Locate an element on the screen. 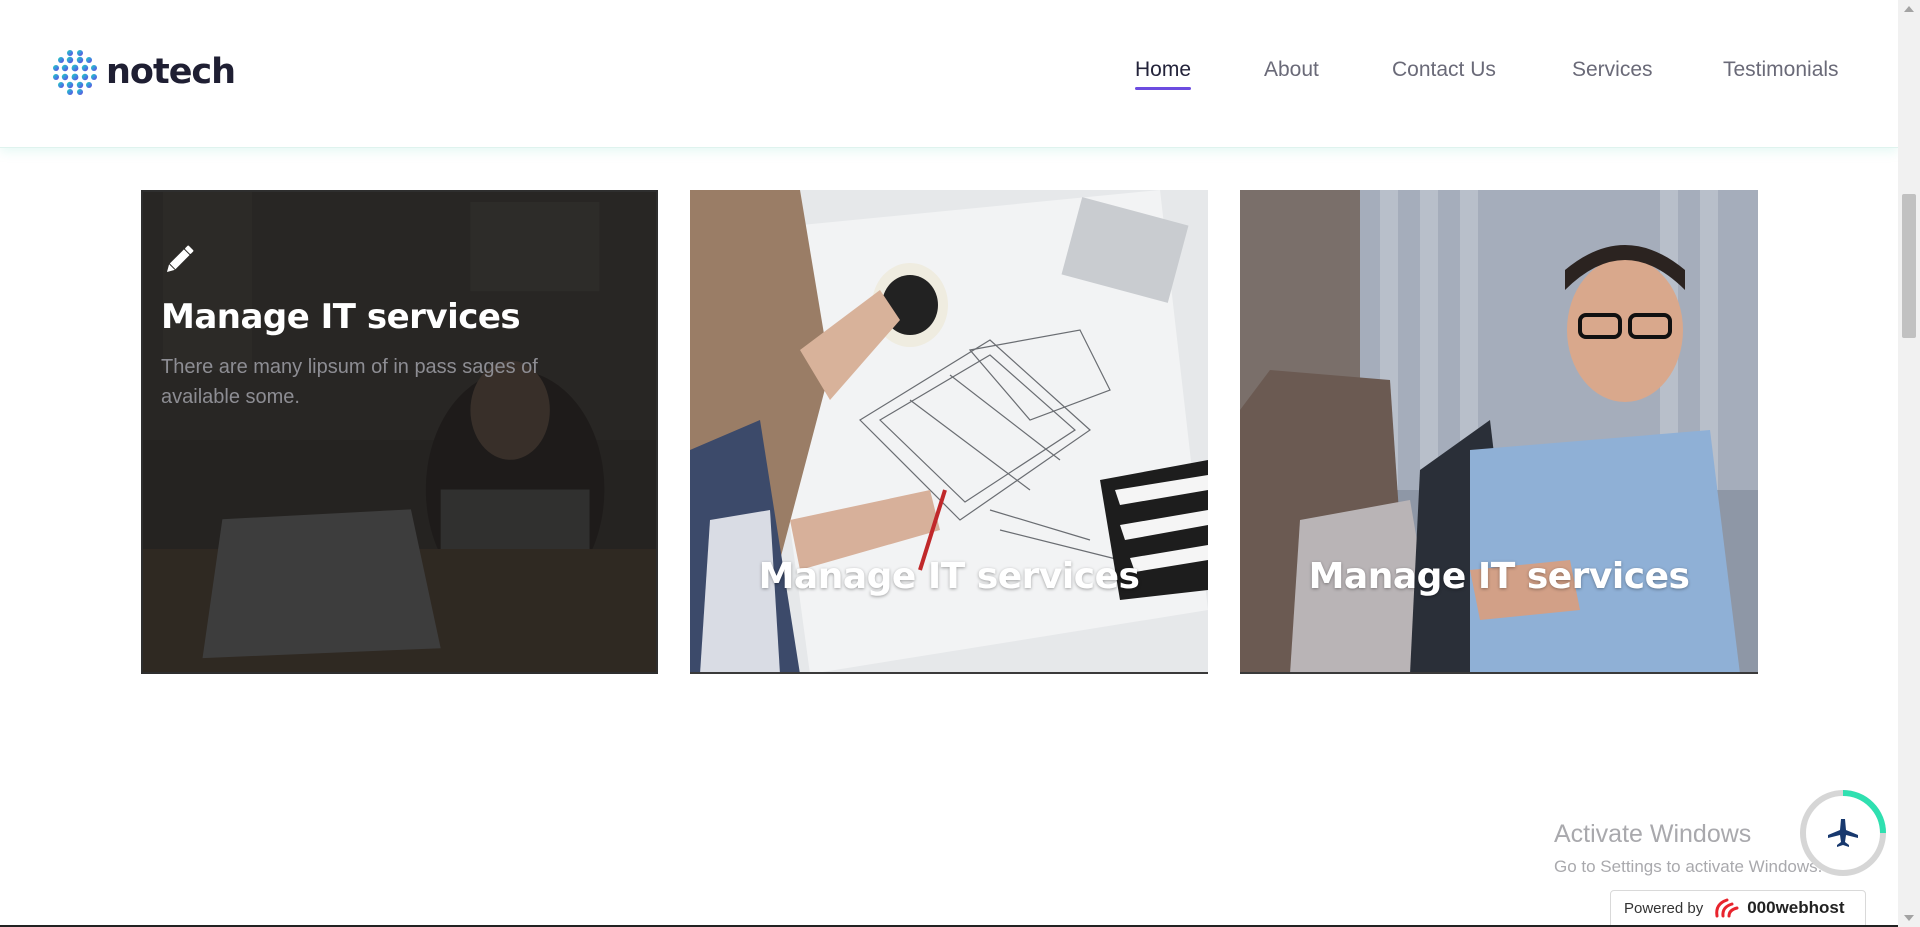 This screenshot has width=1920, height=927. service-card-3: Manage IT services is located at coordinates (1499, 432).